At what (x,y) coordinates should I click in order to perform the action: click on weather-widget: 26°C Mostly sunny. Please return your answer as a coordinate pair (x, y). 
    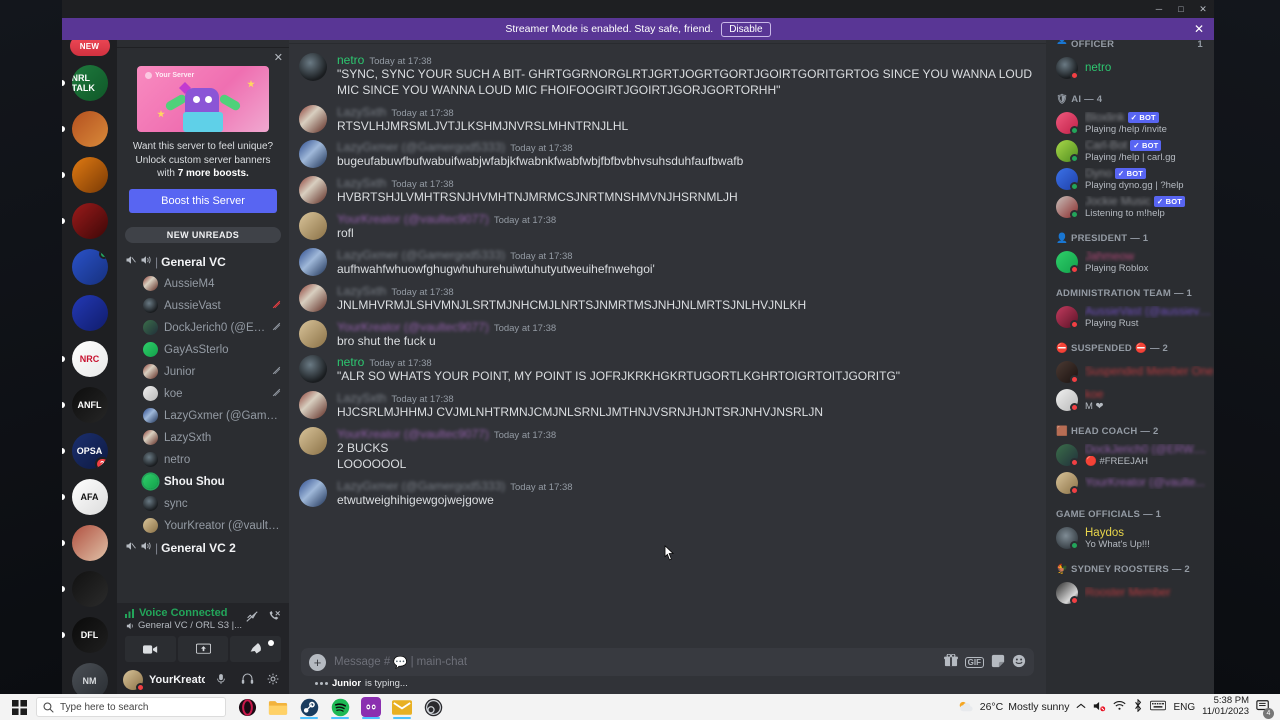
    Looking at the image, I should click on (1013, 707).